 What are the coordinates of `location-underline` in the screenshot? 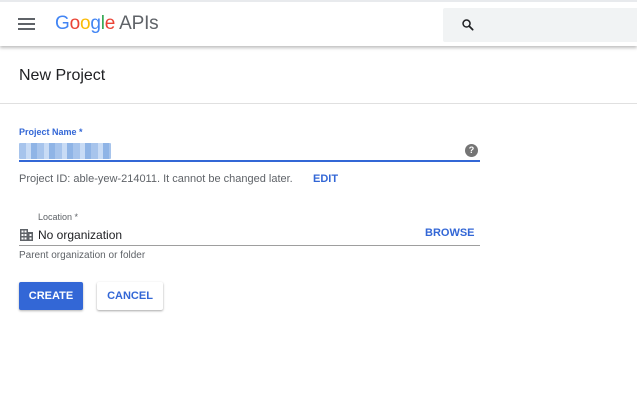 It's located at (249, 245).